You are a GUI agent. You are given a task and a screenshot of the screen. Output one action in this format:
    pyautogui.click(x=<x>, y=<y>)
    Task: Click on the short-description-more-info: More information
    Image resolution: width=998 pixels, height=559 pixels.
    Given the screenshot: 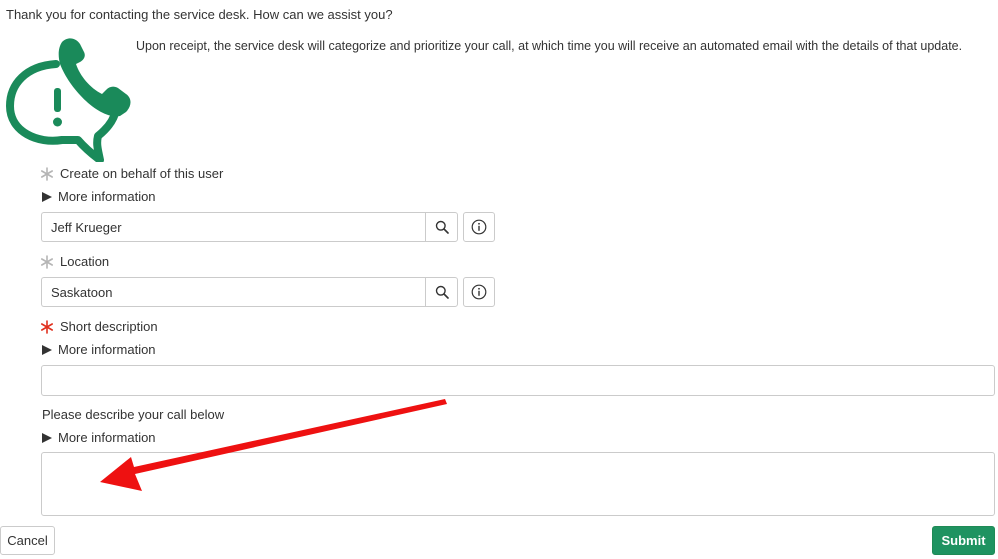 What is the action you would take?
    pyautogui.click(x=99, y=349)
    